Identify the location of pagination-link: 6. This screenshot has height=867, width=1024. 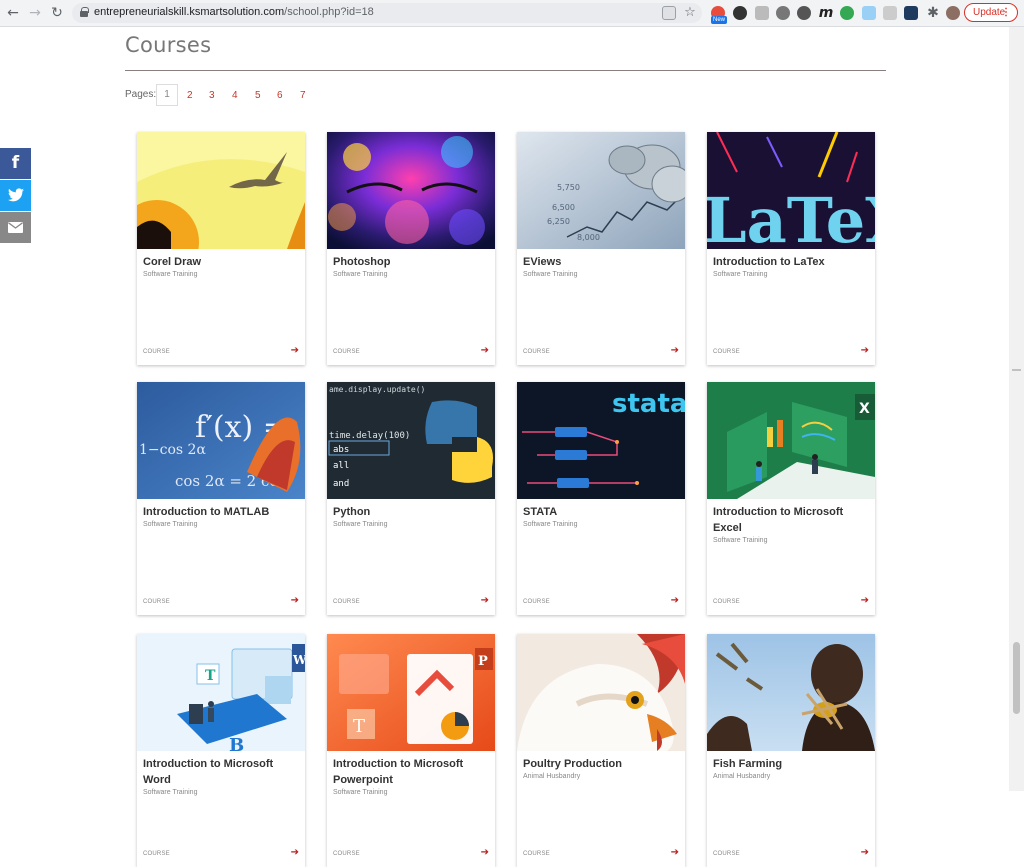
(280, 95).